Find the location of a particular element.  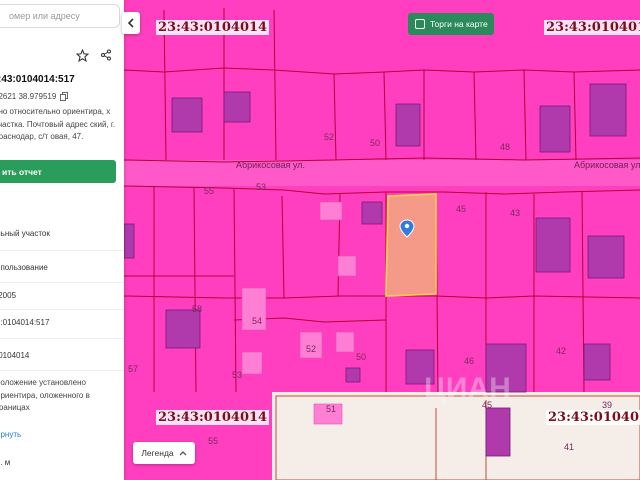

auctions-on-map-toggle: Торги на карте is located at coordinates (451, 24).